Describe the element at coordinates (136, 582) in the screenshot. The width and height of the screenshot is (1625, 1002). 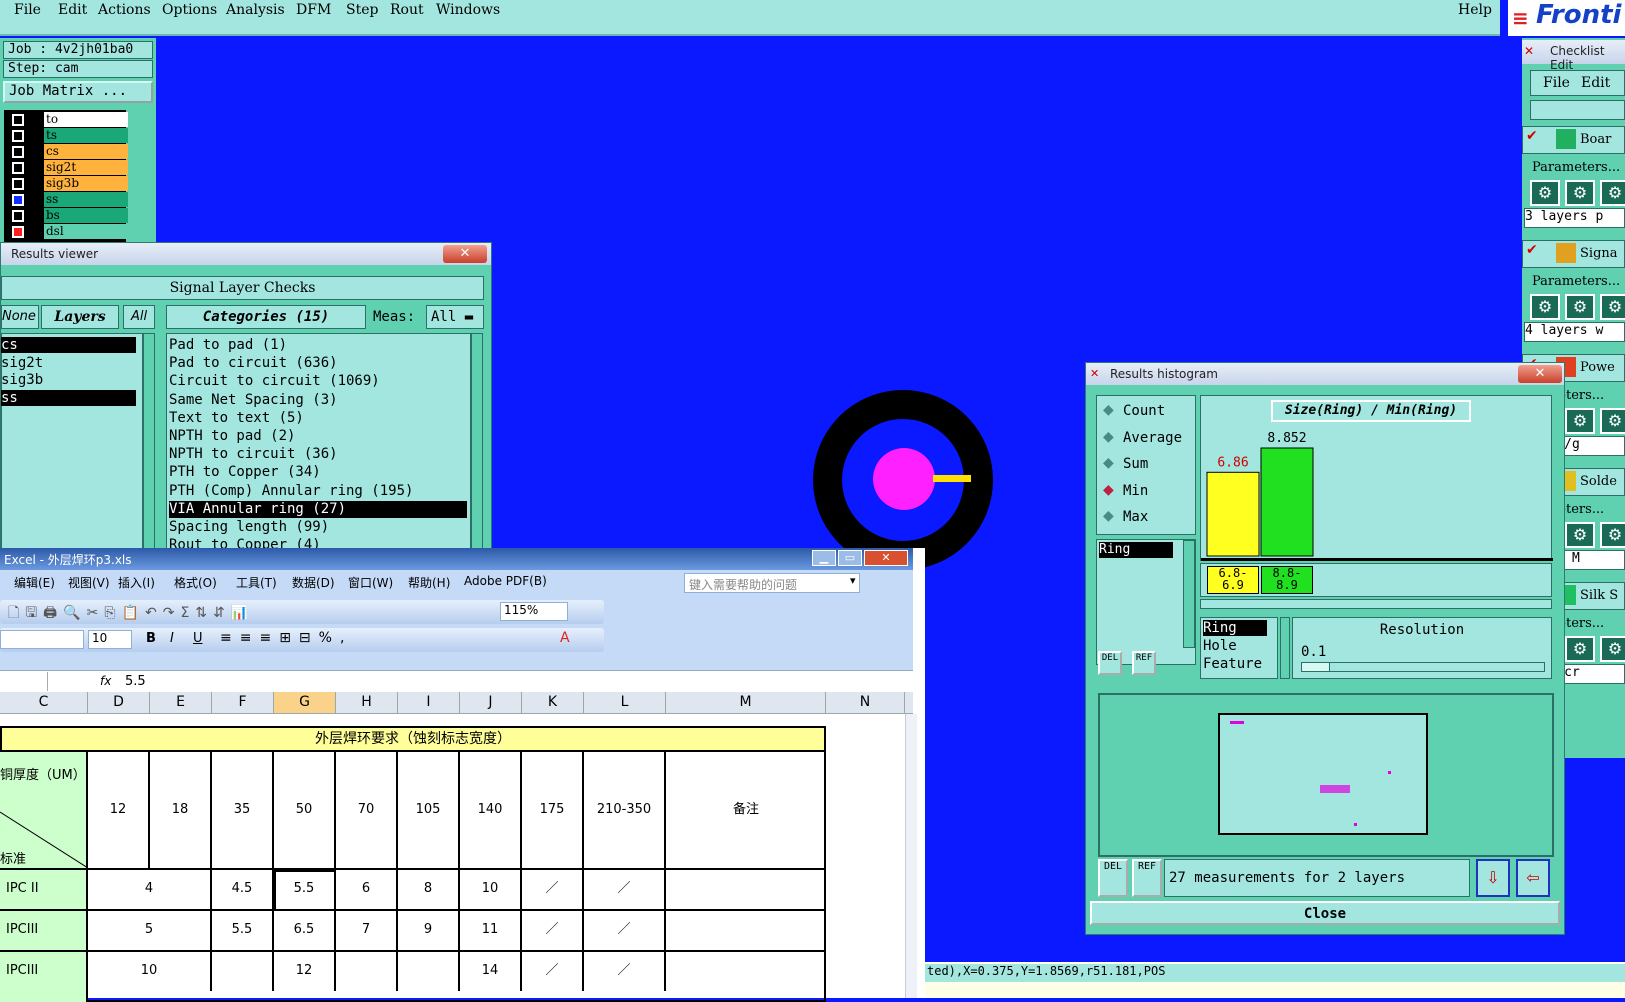
I see `excel-menu-item: 插入(I)` at that location.